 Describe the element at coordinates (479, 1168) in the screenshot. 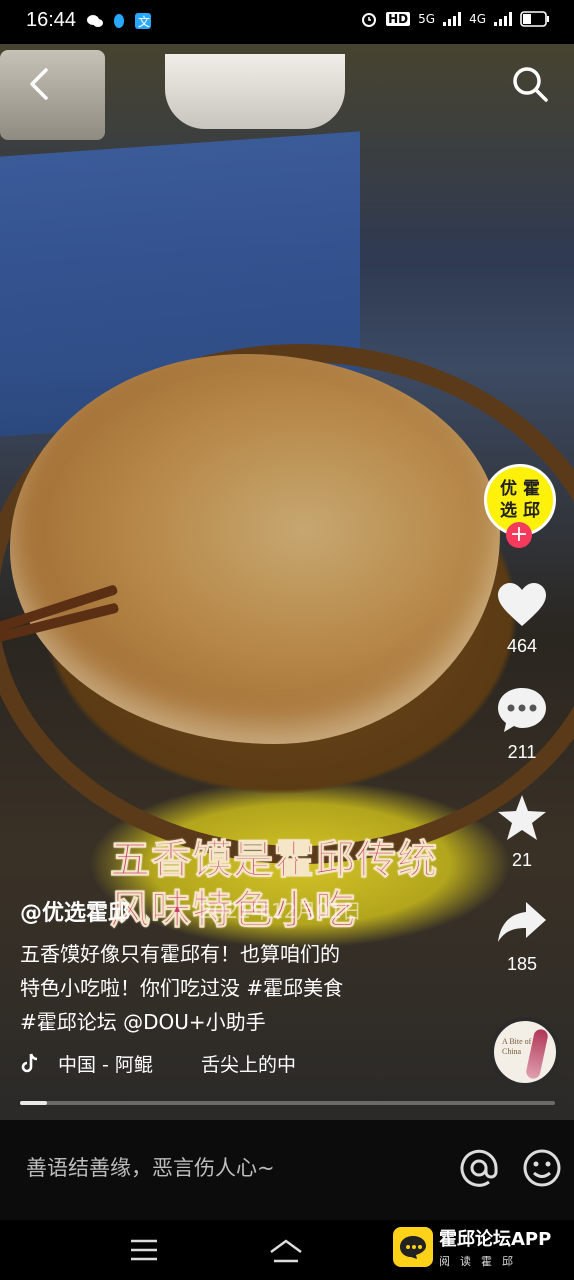

I see `at-mention-icon` at that location.